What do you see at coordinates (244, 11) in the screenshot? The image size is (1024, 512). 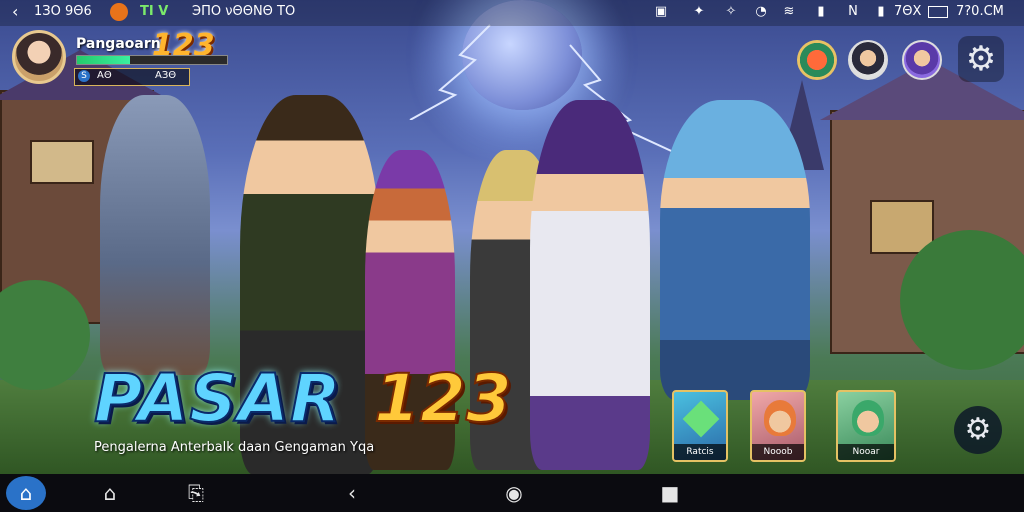 I see `status-notice: ЭΠΟ νΘΘΝΘ ΤΟ` at bounding box center [244, 11].